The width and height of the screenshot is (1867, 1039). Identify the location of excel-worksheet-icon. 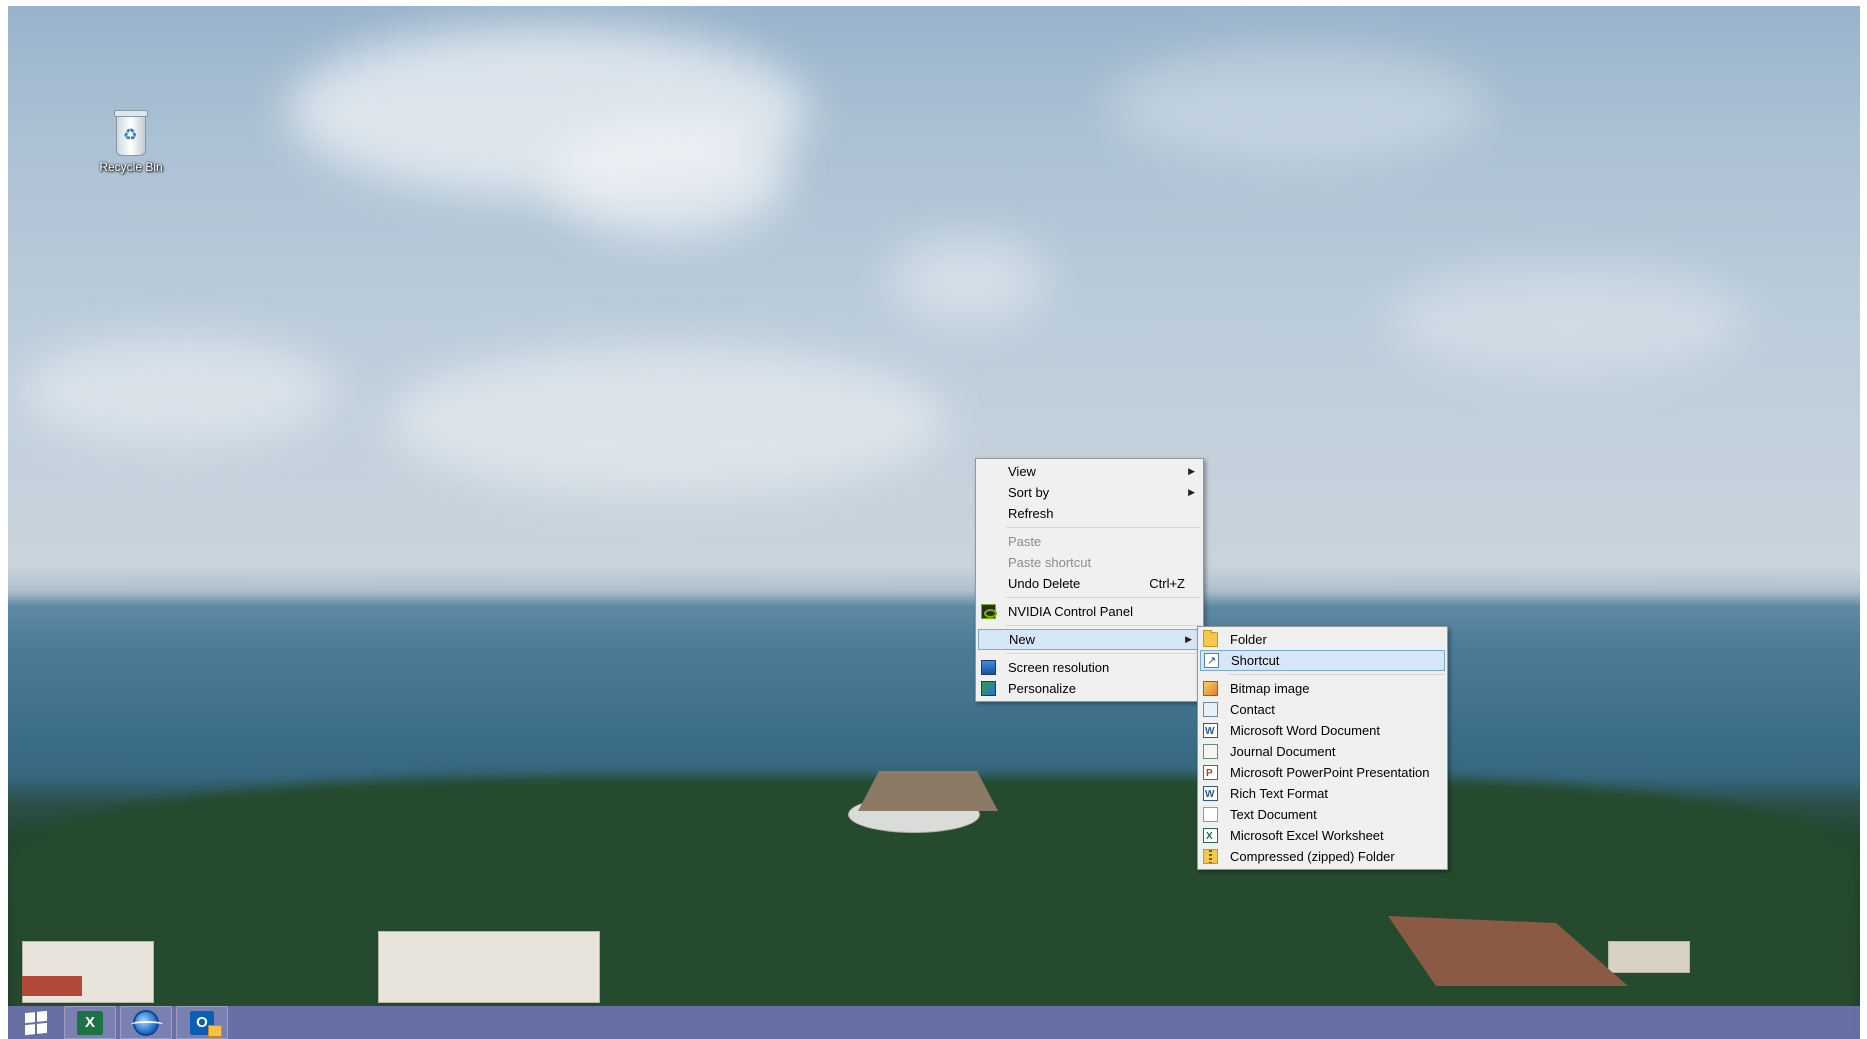
(1210, 836).